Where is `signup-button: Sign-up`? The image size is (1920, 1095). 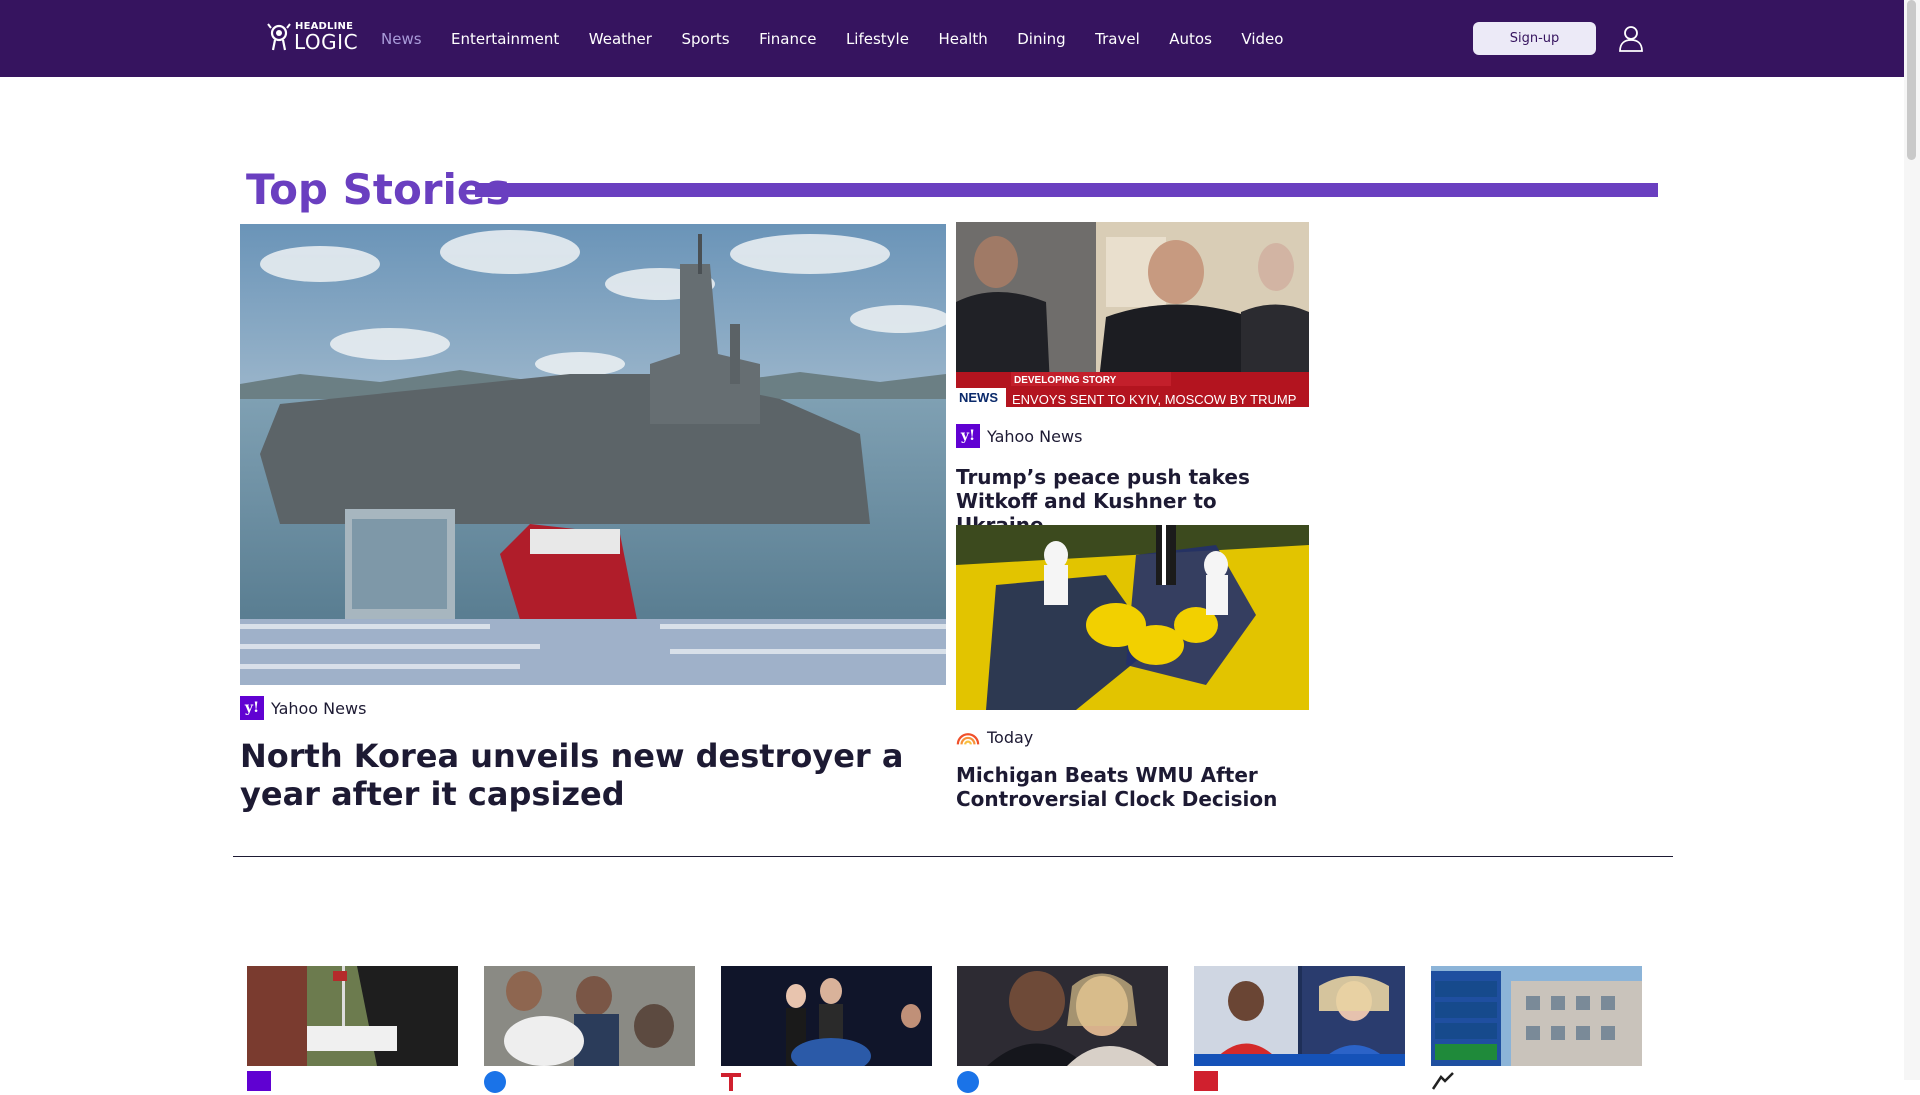 signup-button: Sign-up is located at coordinates (1534, 38).